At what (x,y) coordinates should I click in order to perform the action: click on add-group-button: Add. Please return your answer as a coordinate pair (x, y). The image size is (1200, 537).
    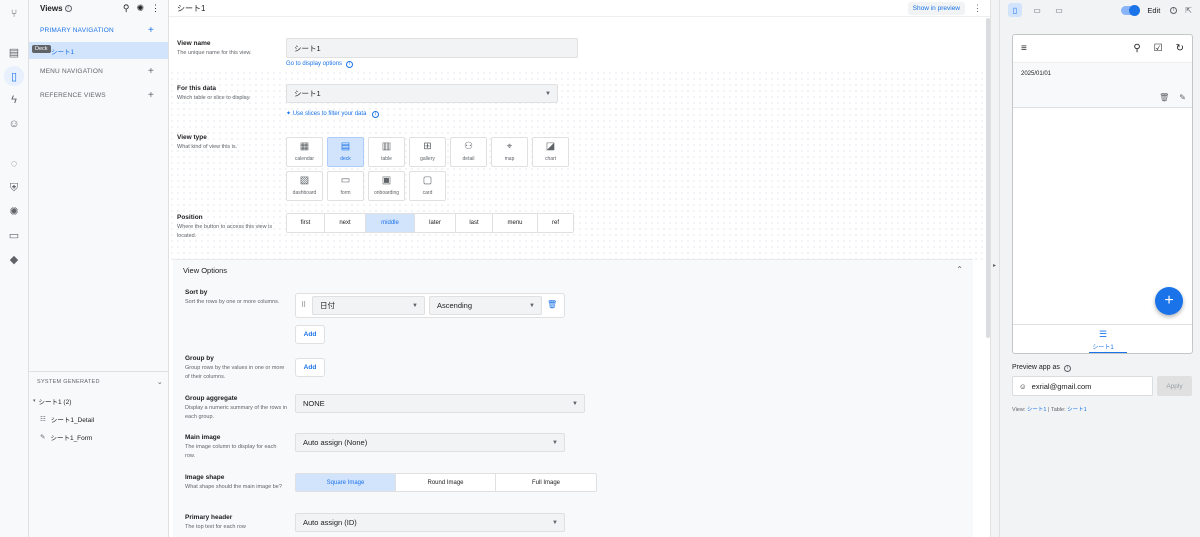
    Looking at the image, I should click on (310, 367).